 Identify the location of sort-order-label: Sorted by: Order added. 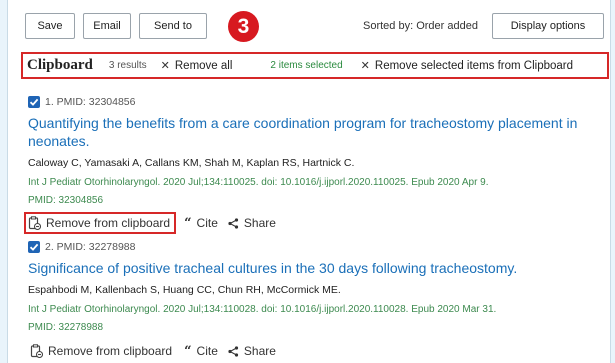
(420, 26).